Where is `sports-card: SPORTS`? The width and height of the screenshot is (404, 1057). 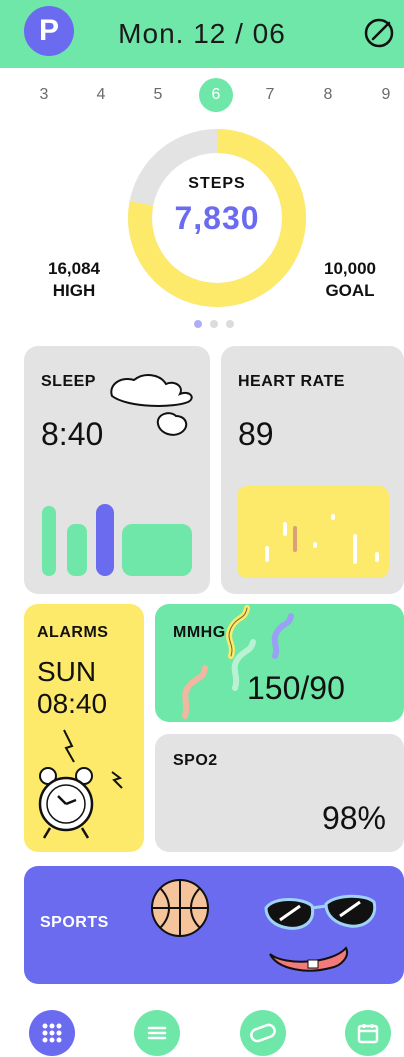 sports-card: SPORTS is located at coordinates (214, 925).